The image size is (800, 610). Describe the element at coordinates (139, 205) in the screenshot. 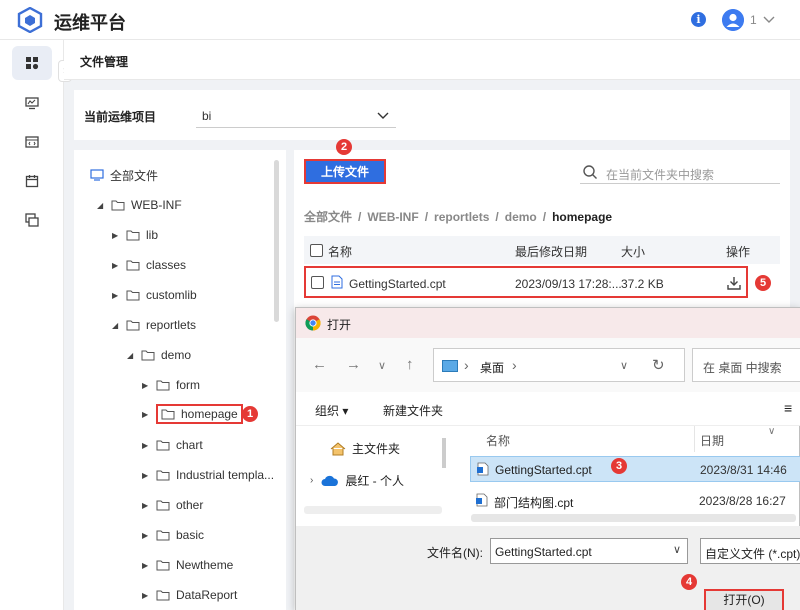

I see `tree-item-web-inf: ◢ WEB-INF` at that location.